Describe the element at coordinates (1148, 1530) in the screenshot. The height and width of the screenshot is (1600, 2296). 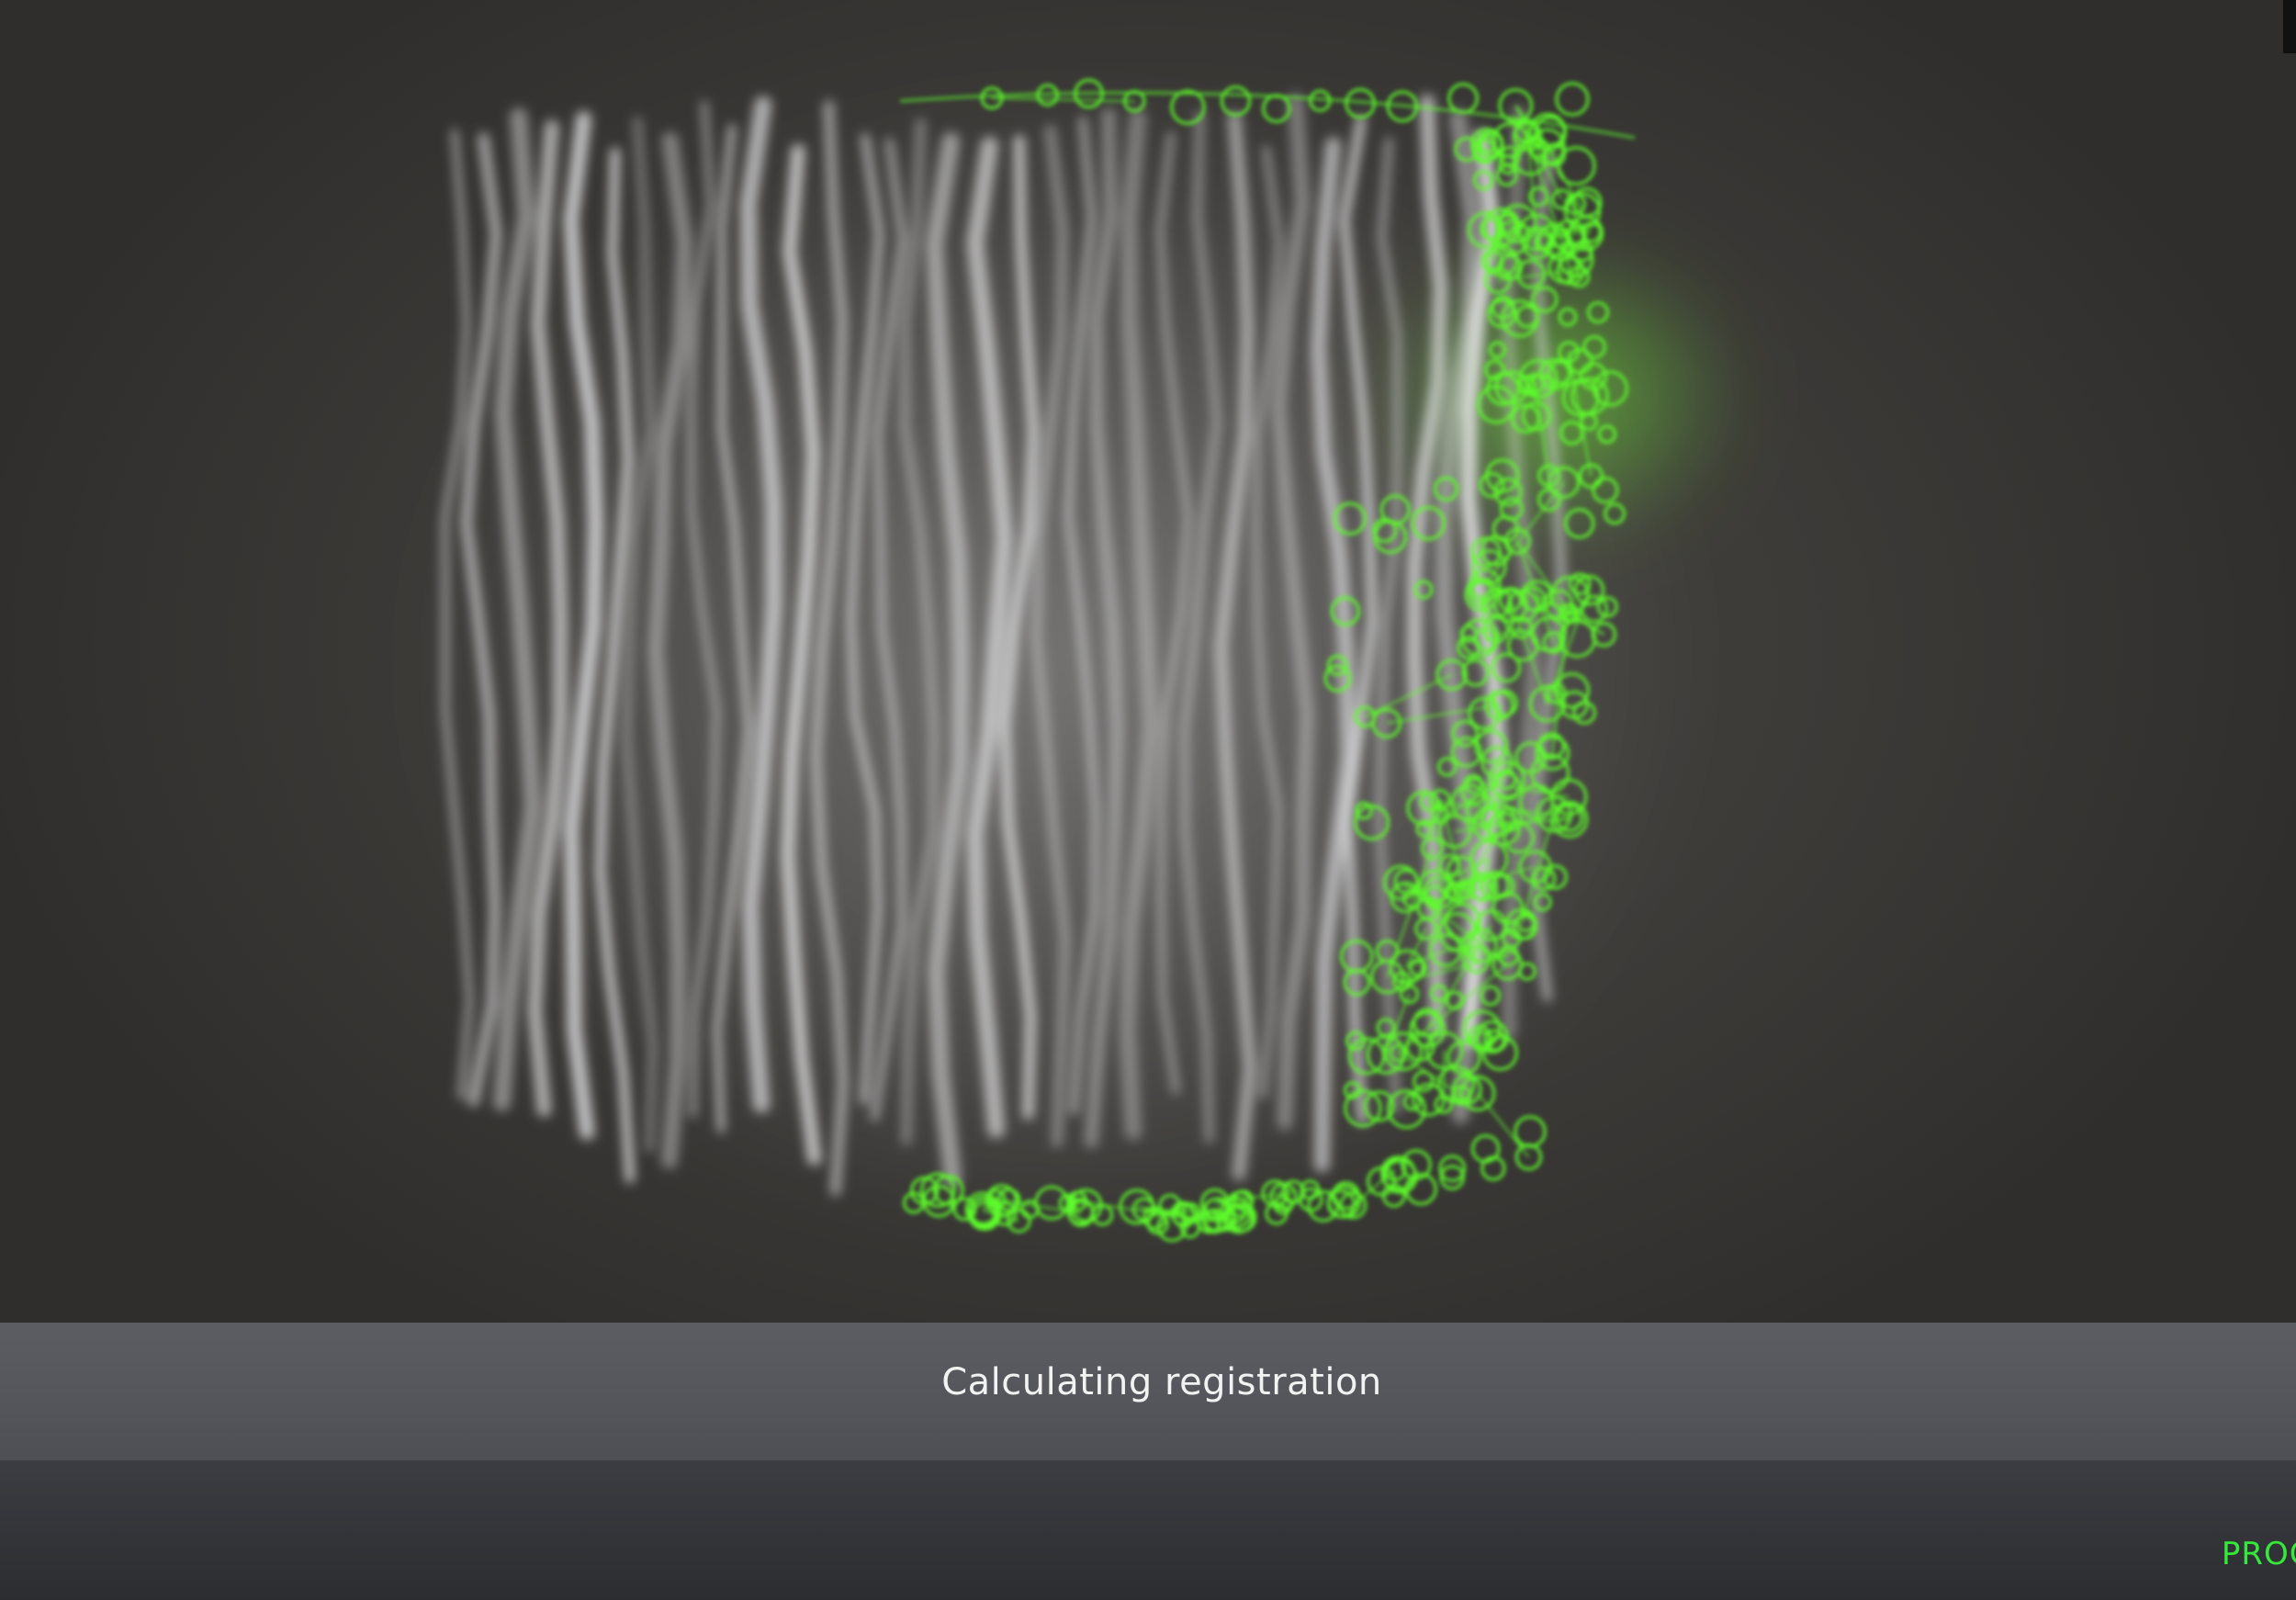
I see `bottom-panel: PROCE` at that location.